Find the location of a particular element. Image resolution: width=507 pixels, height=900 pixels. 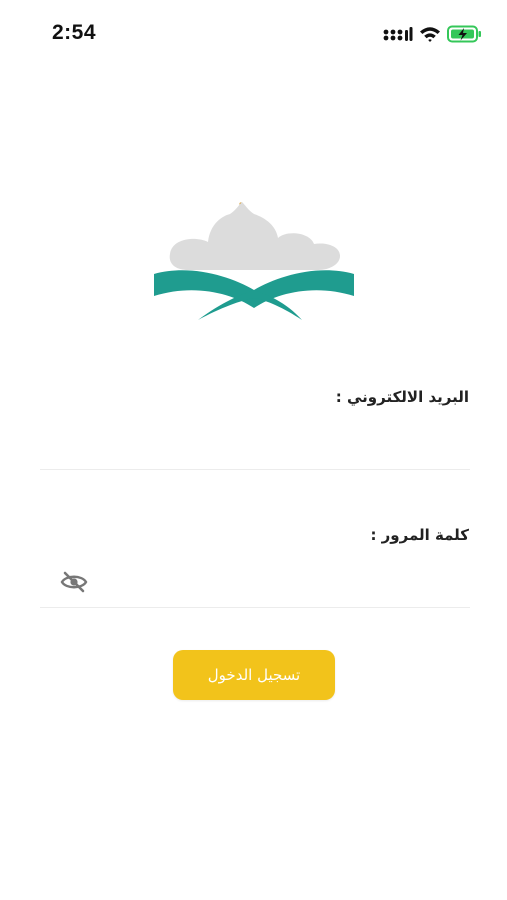

password-label: كلمة المرور : is located at coordinates (419, 535).